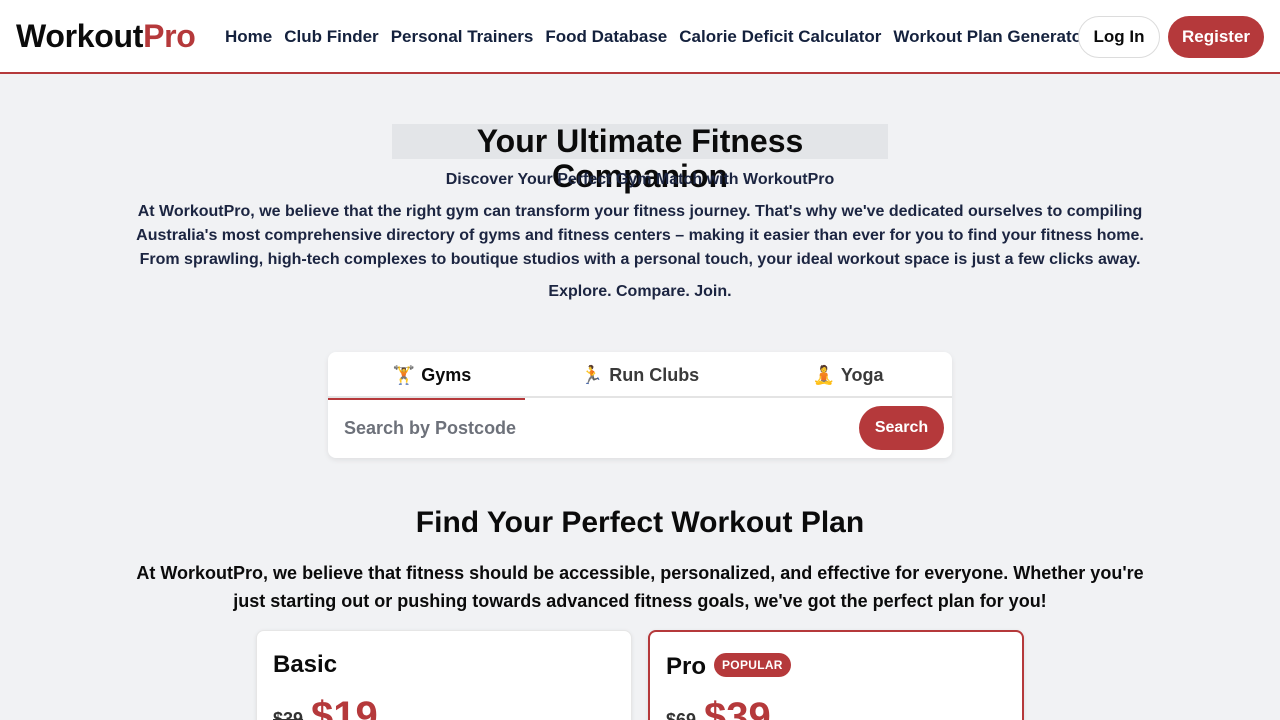  I want to click on tab-gyms: 🏋️ Gyms, so click(432, 376).